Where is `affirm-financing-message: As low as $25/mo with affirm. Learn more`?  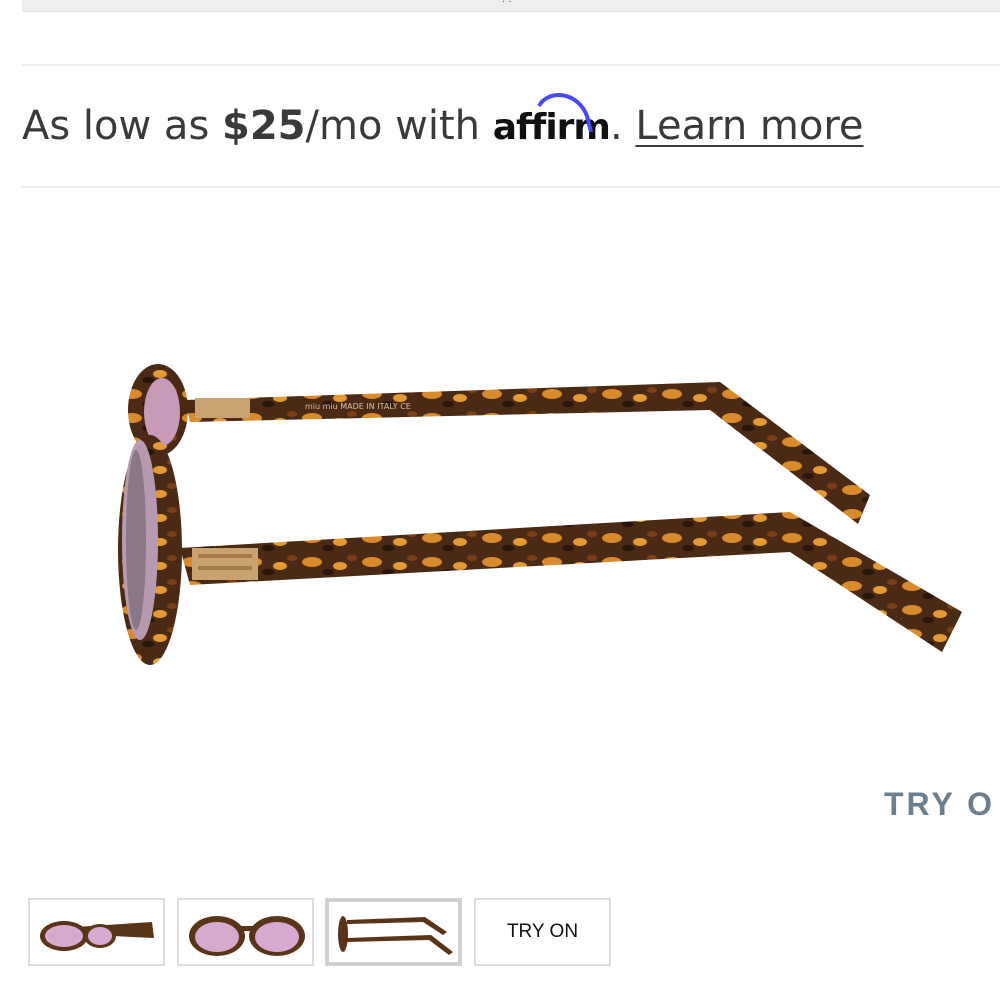
affirm-financing-message: As low as $25/mo with affirm. Learn more is located at coordinates (443, 125).